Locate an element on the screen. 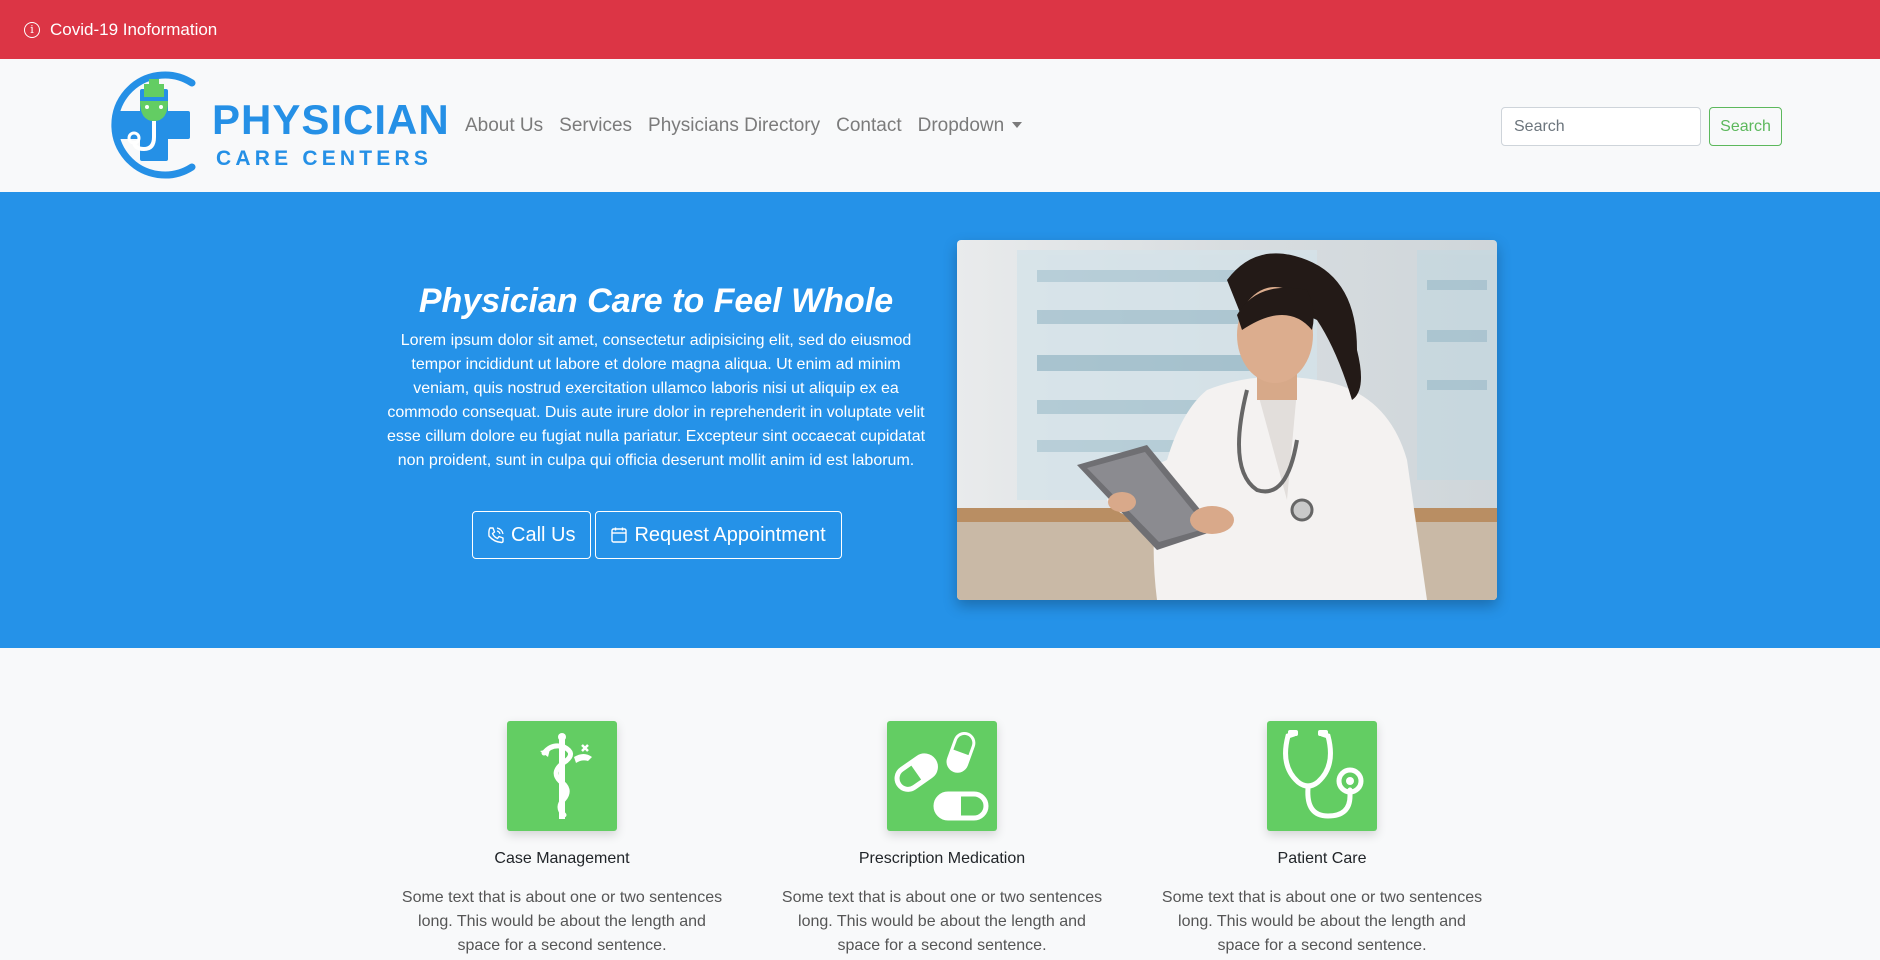 This screenshot has width=1880, height=960. covid-alert-text: Covid-19 Inoformation is located at coordinates (133, 30).